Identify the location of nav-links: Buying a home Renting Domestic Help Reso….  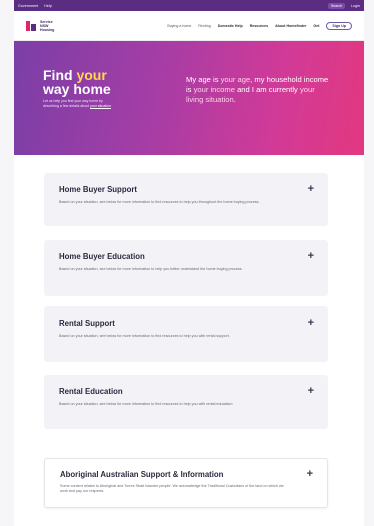
(259, 25).